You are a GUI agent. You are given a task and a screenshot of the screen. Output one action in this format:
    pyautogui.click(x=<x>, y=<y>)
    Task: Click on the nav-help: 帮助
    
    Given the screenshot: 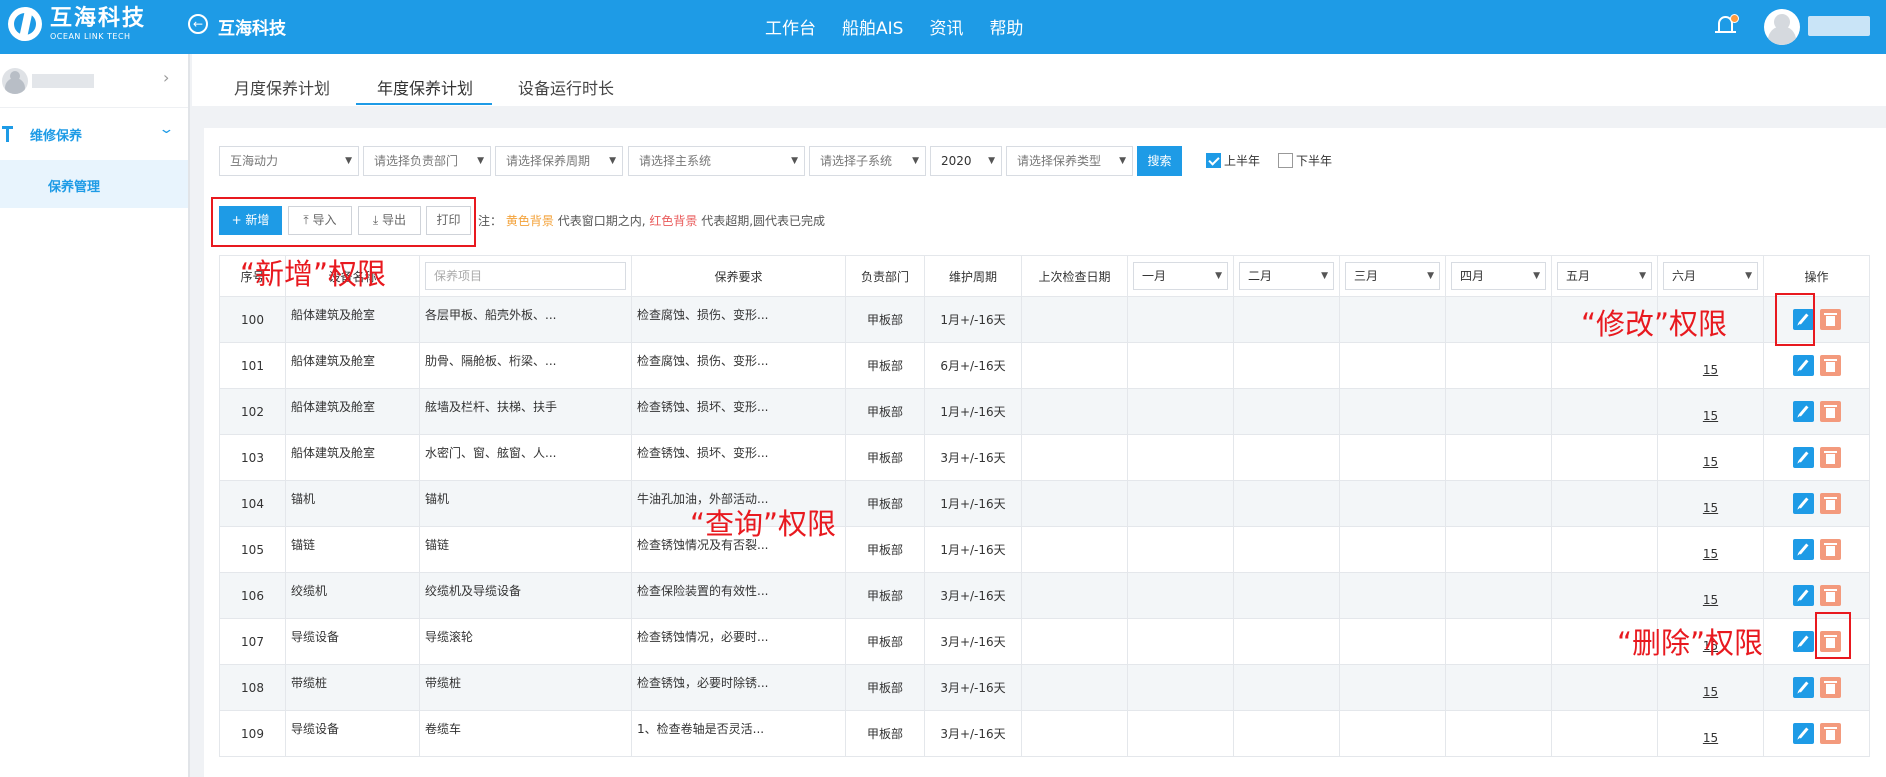 What is the action you would take?
    pyautogui.click(x=1006, y=26)
    